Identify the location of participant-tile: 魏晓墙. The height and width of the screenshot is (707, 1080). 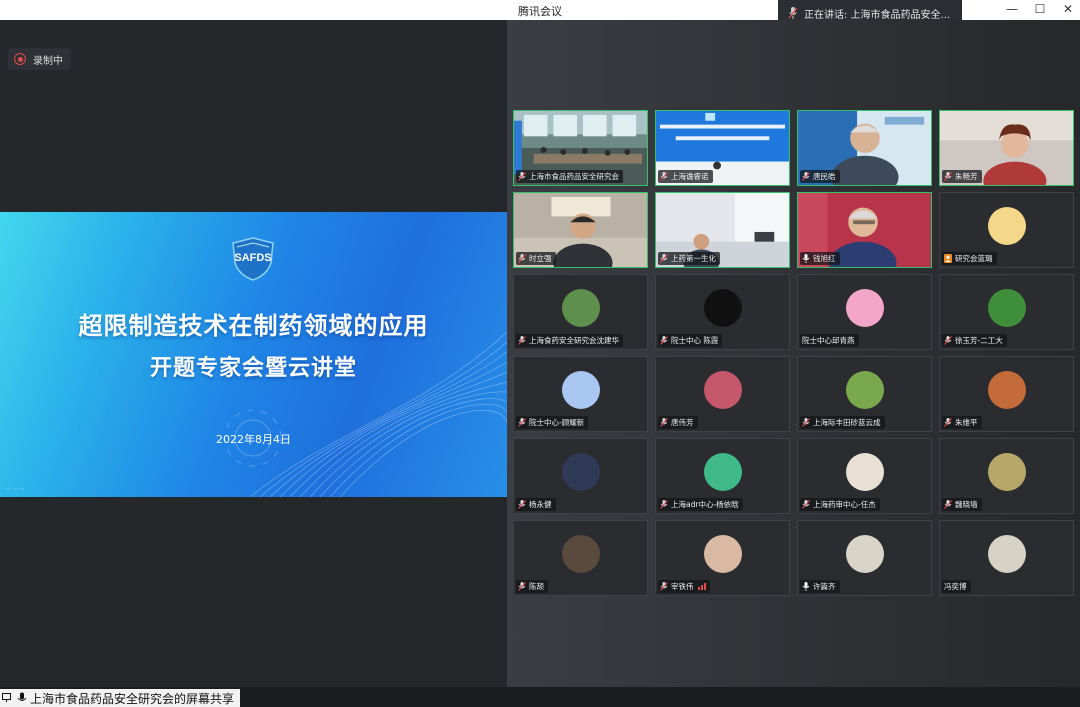
(1006, 476).